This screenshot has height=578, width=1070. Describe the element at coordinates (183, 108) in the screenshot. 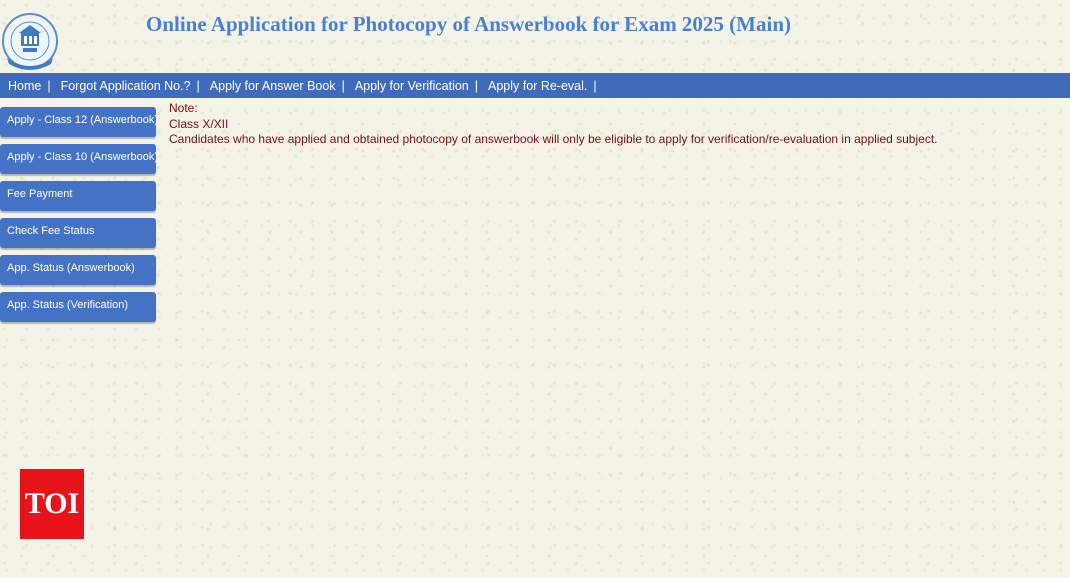

I see `note-heading: Note:` at that location.